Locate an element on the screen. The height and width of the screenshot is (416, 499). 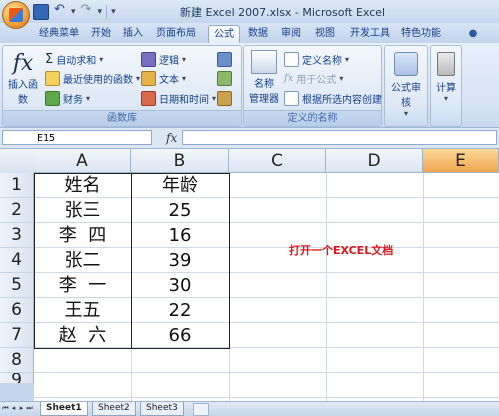
math-icon is located at coordinates (224, 78).